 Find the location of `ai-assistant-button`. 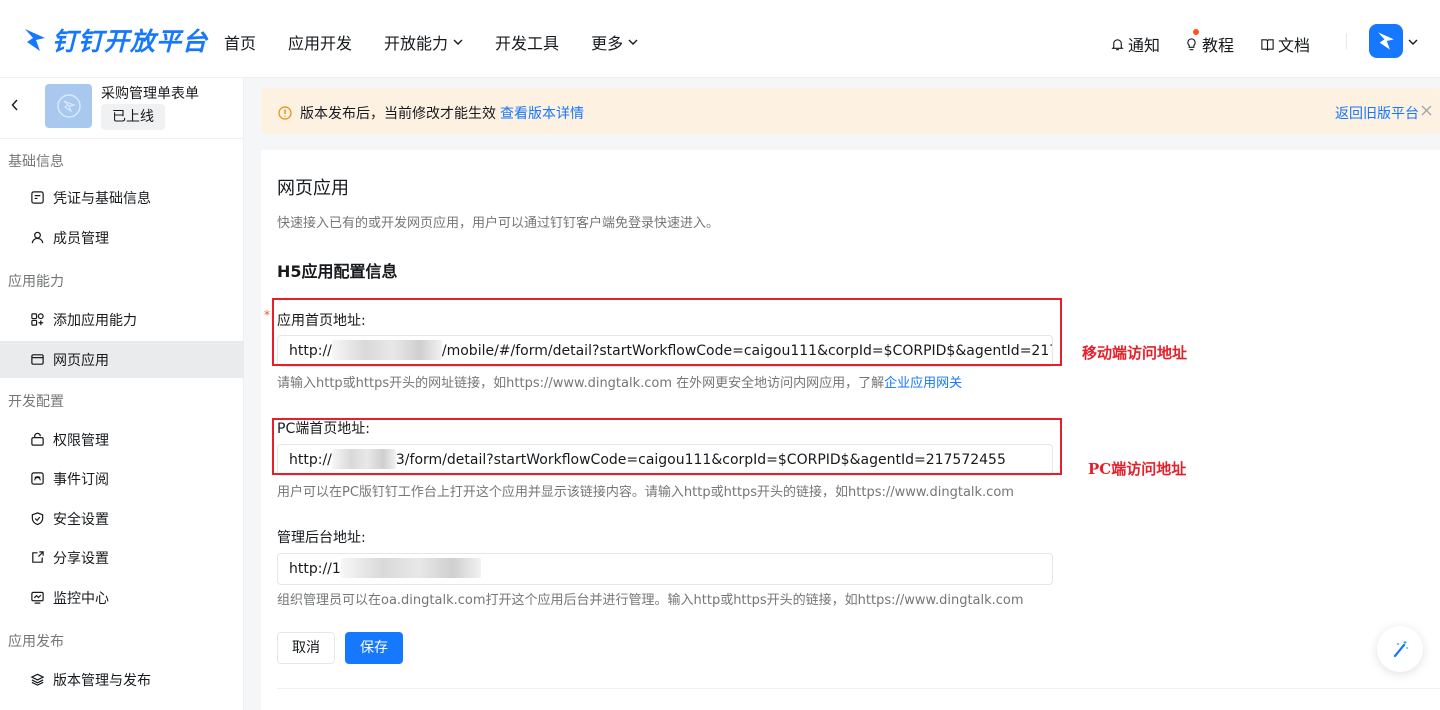

ai-assistant-button is located at coordinates (1400, 649).